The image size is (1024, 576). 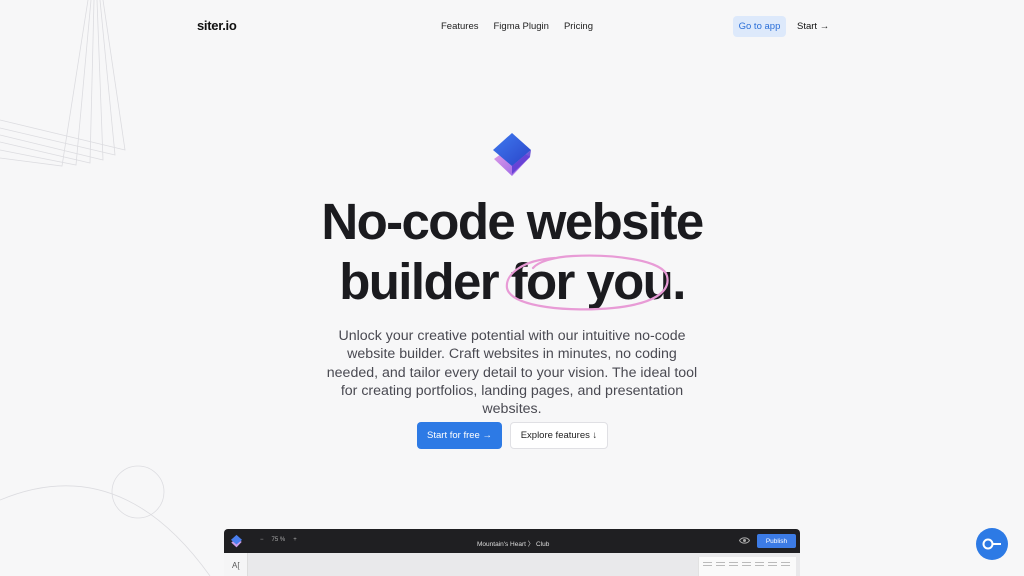 What do you see at coordinates (587, 282) in the screenshot?
I see `highlight-circle` at bounding box center [587, 282].